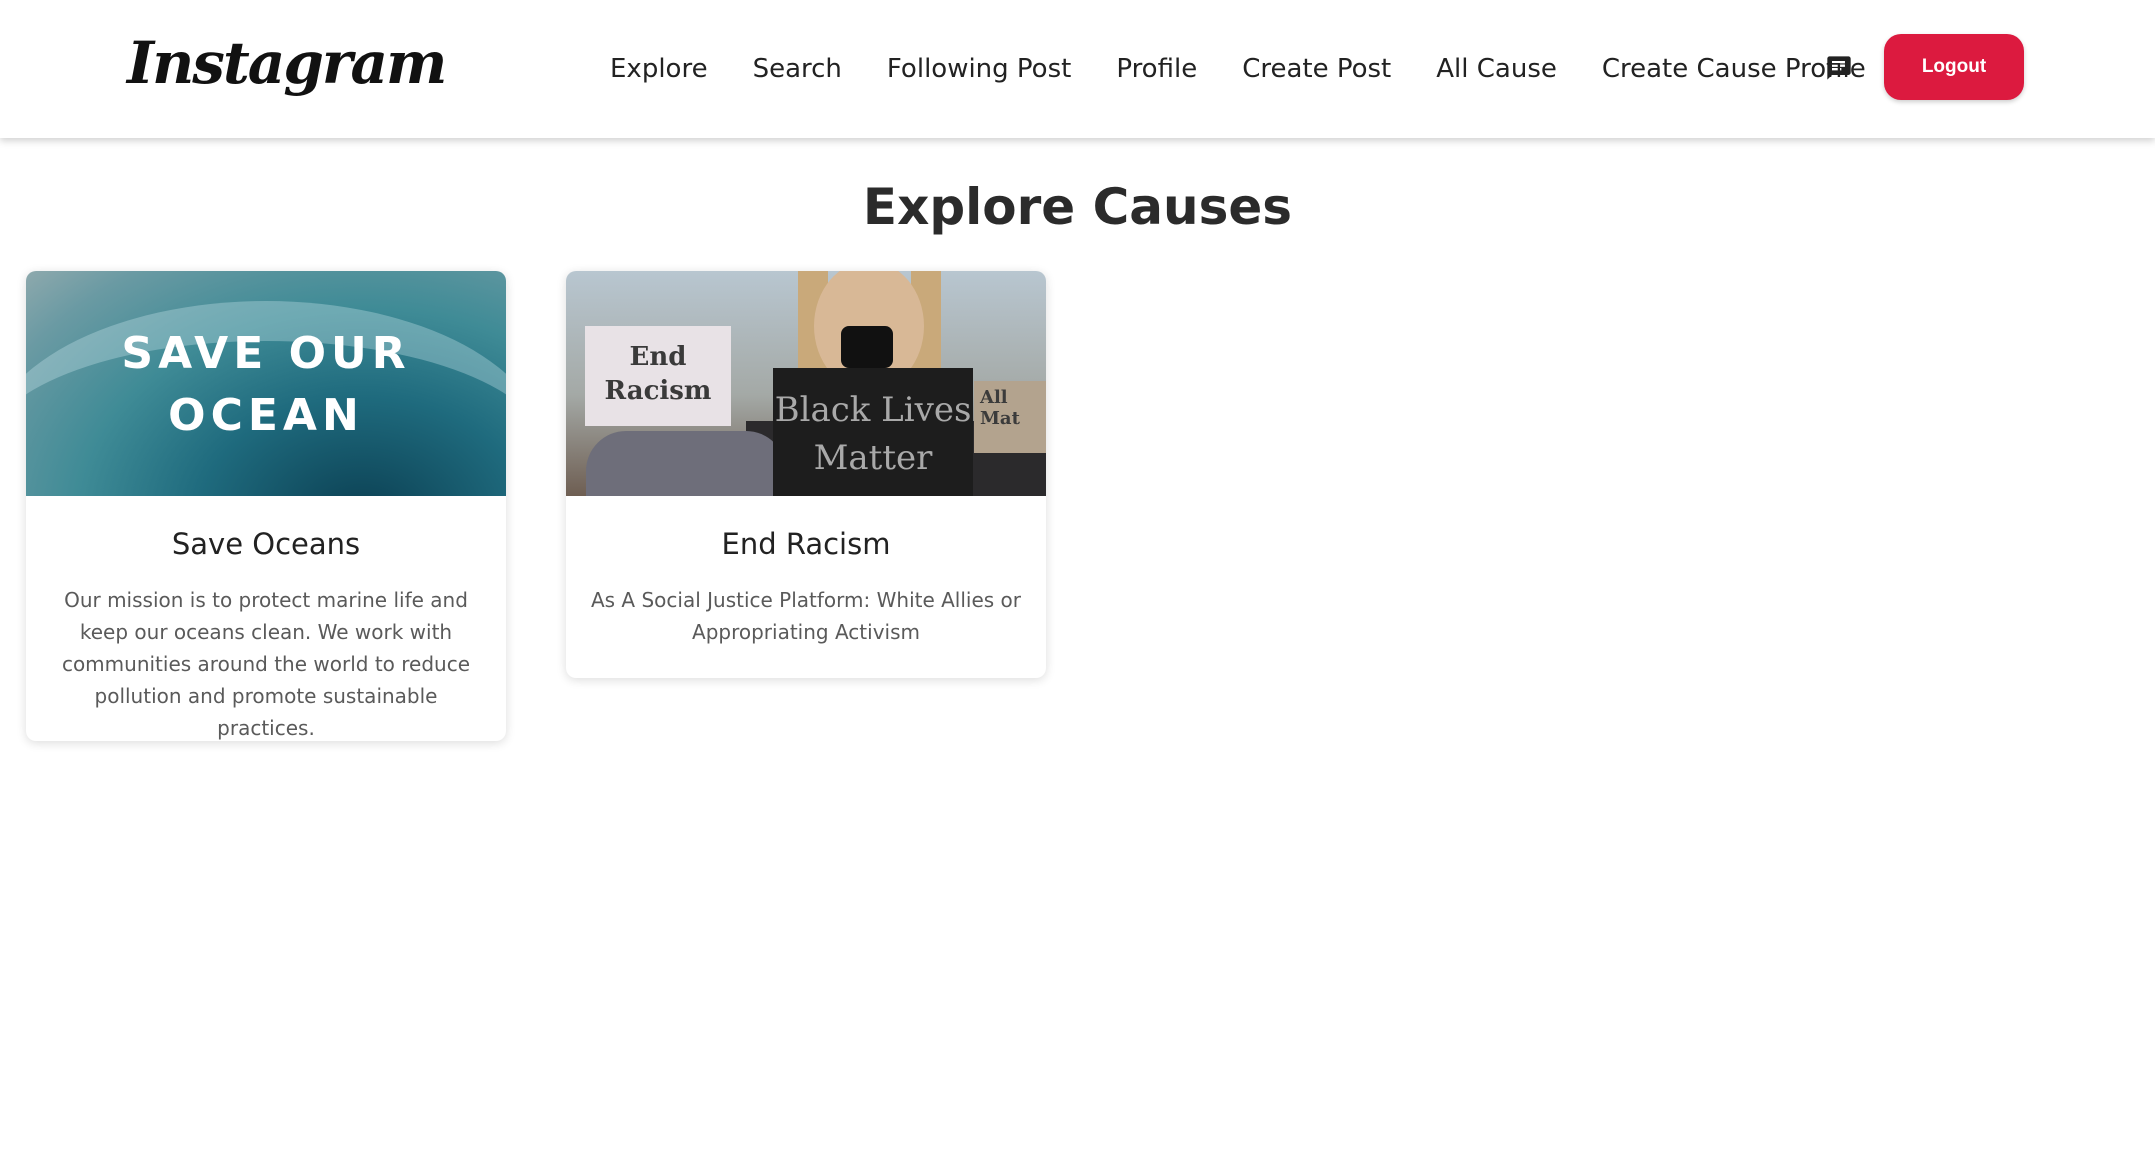 Image resolution: width=2155 pixels, height=1174 pixels. Describe the element at coordinates (266, 544) in the screenshot. I see `cause-title: Save Oceans` at that location.